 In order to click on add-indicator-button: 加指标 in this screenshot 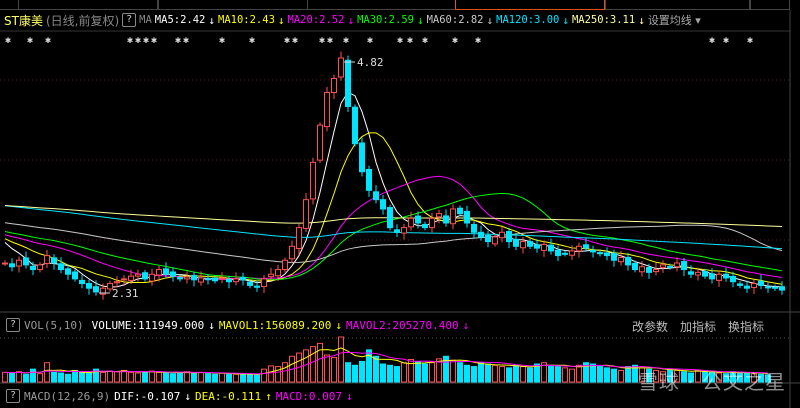, I will do `click(698, 326)`.